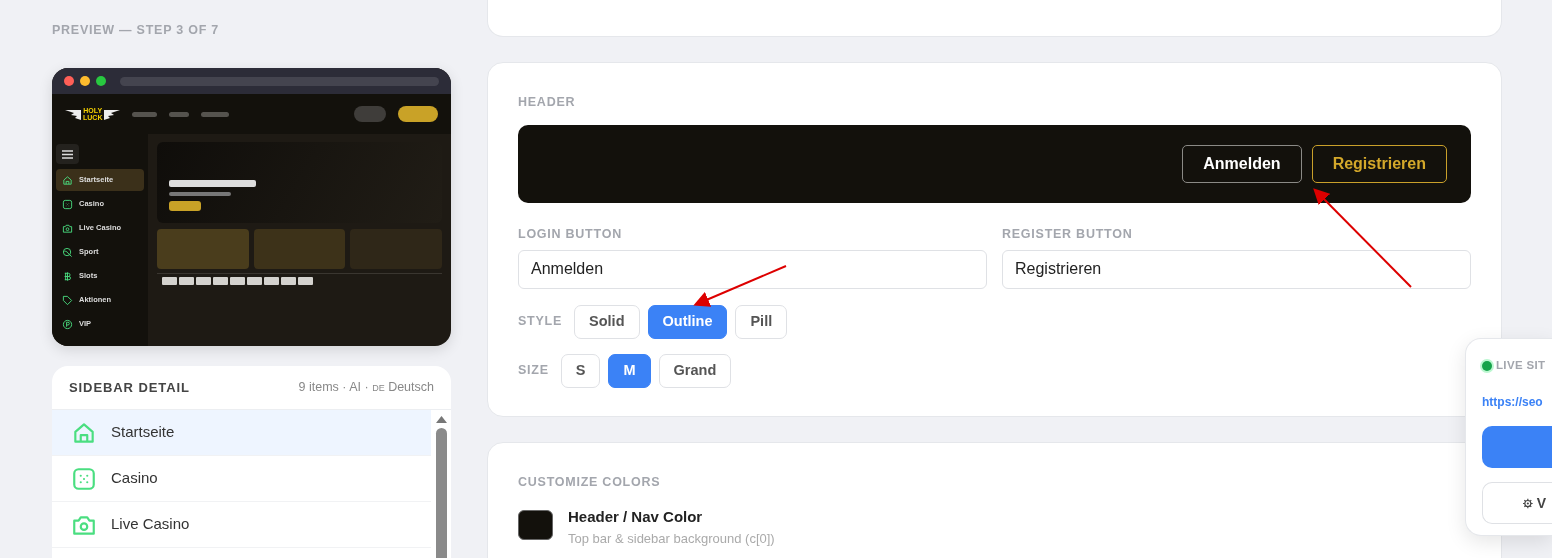 The width and height of the screenshot is (1552, 558). Describe the element at coordinates (241, 433) in the screenshot. I see `sidebar-item: Startseite` at that location.